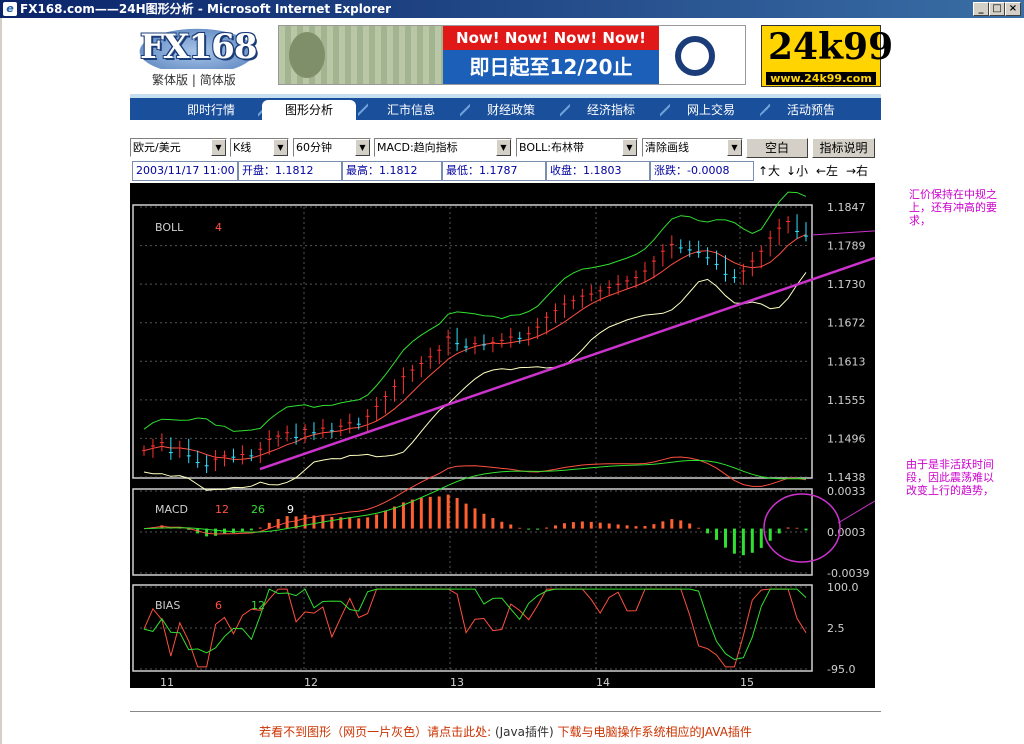  I want to click on y-tick-label: -0.0039, so click(848, 573).